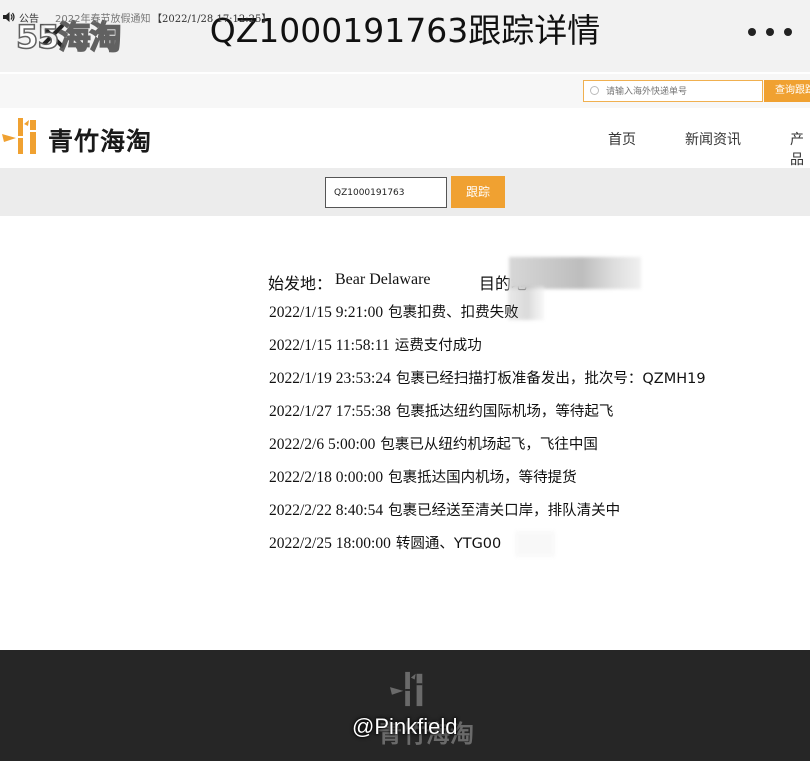  What do you see at coordinates (102, 17) in the screenshot?
I see `notice-link: 2022年春节放假通知` at bounding box center [102, 17].